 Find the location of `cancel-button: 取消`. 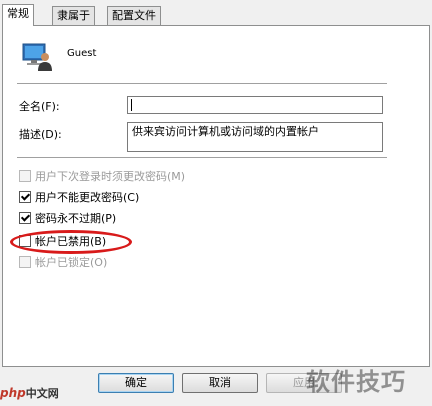

cancel-button: 取消 is located at coordinates (220, 383).